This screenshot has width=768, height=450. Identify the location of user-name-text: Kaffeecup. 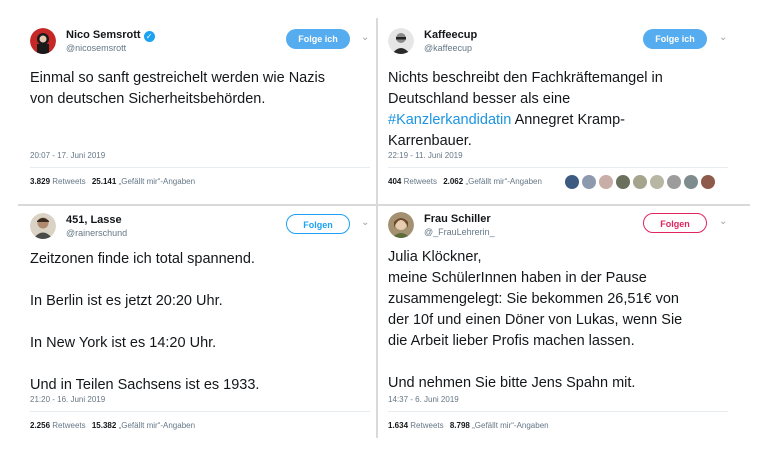
(450, 35).